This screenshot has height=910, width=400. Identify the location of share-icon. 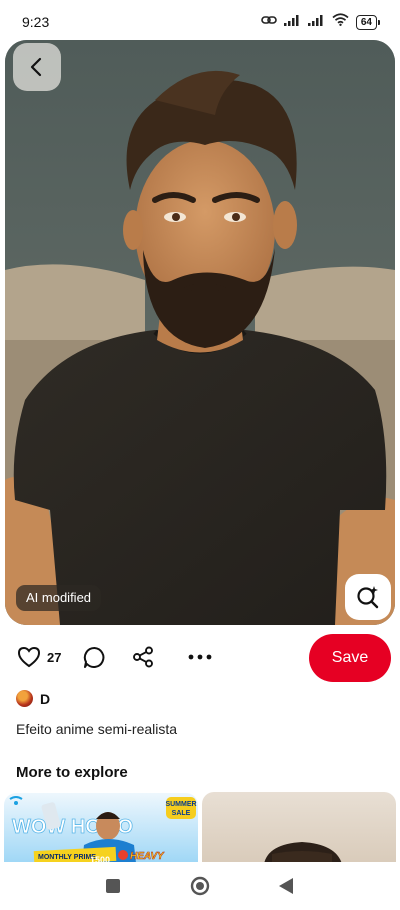
(143, 657).